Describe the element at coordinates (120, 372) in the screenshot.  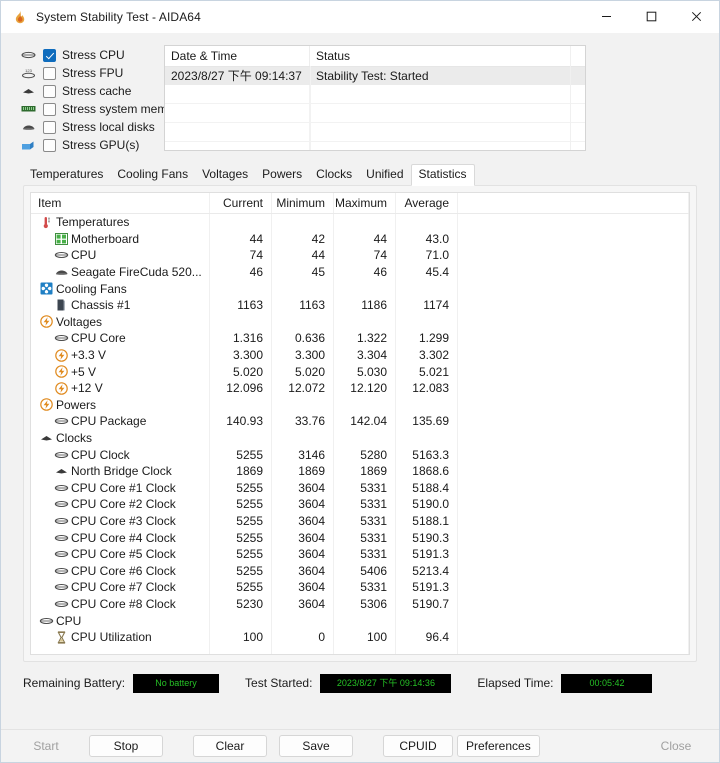
I see `row-item-cell: +5 V` at that location.